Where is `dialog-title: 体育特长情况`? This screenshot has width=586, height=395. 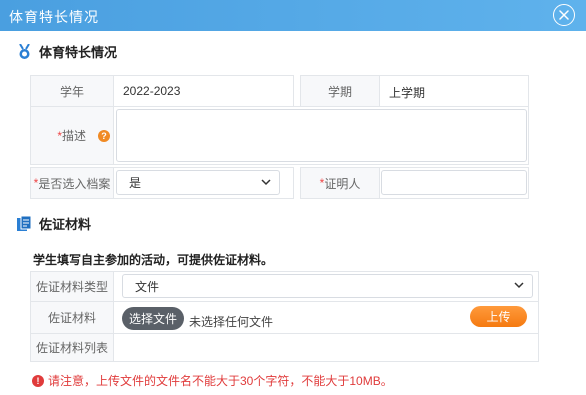
dialog-title: 体育特长情况 is located at coordinates (54, 17).